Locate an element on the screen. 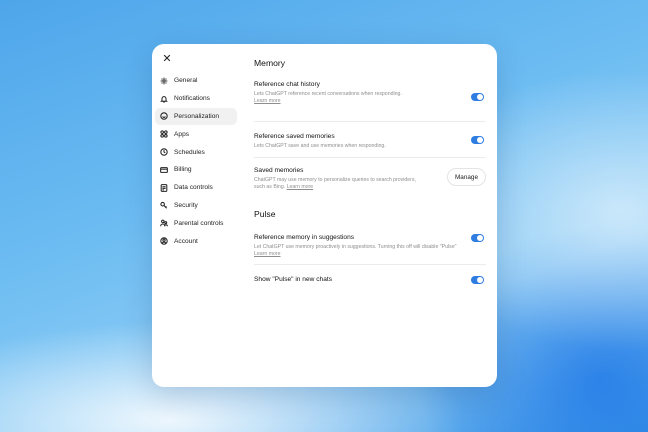  sidebar-item-personalization: Personalization is located at coordinates (196, 116).